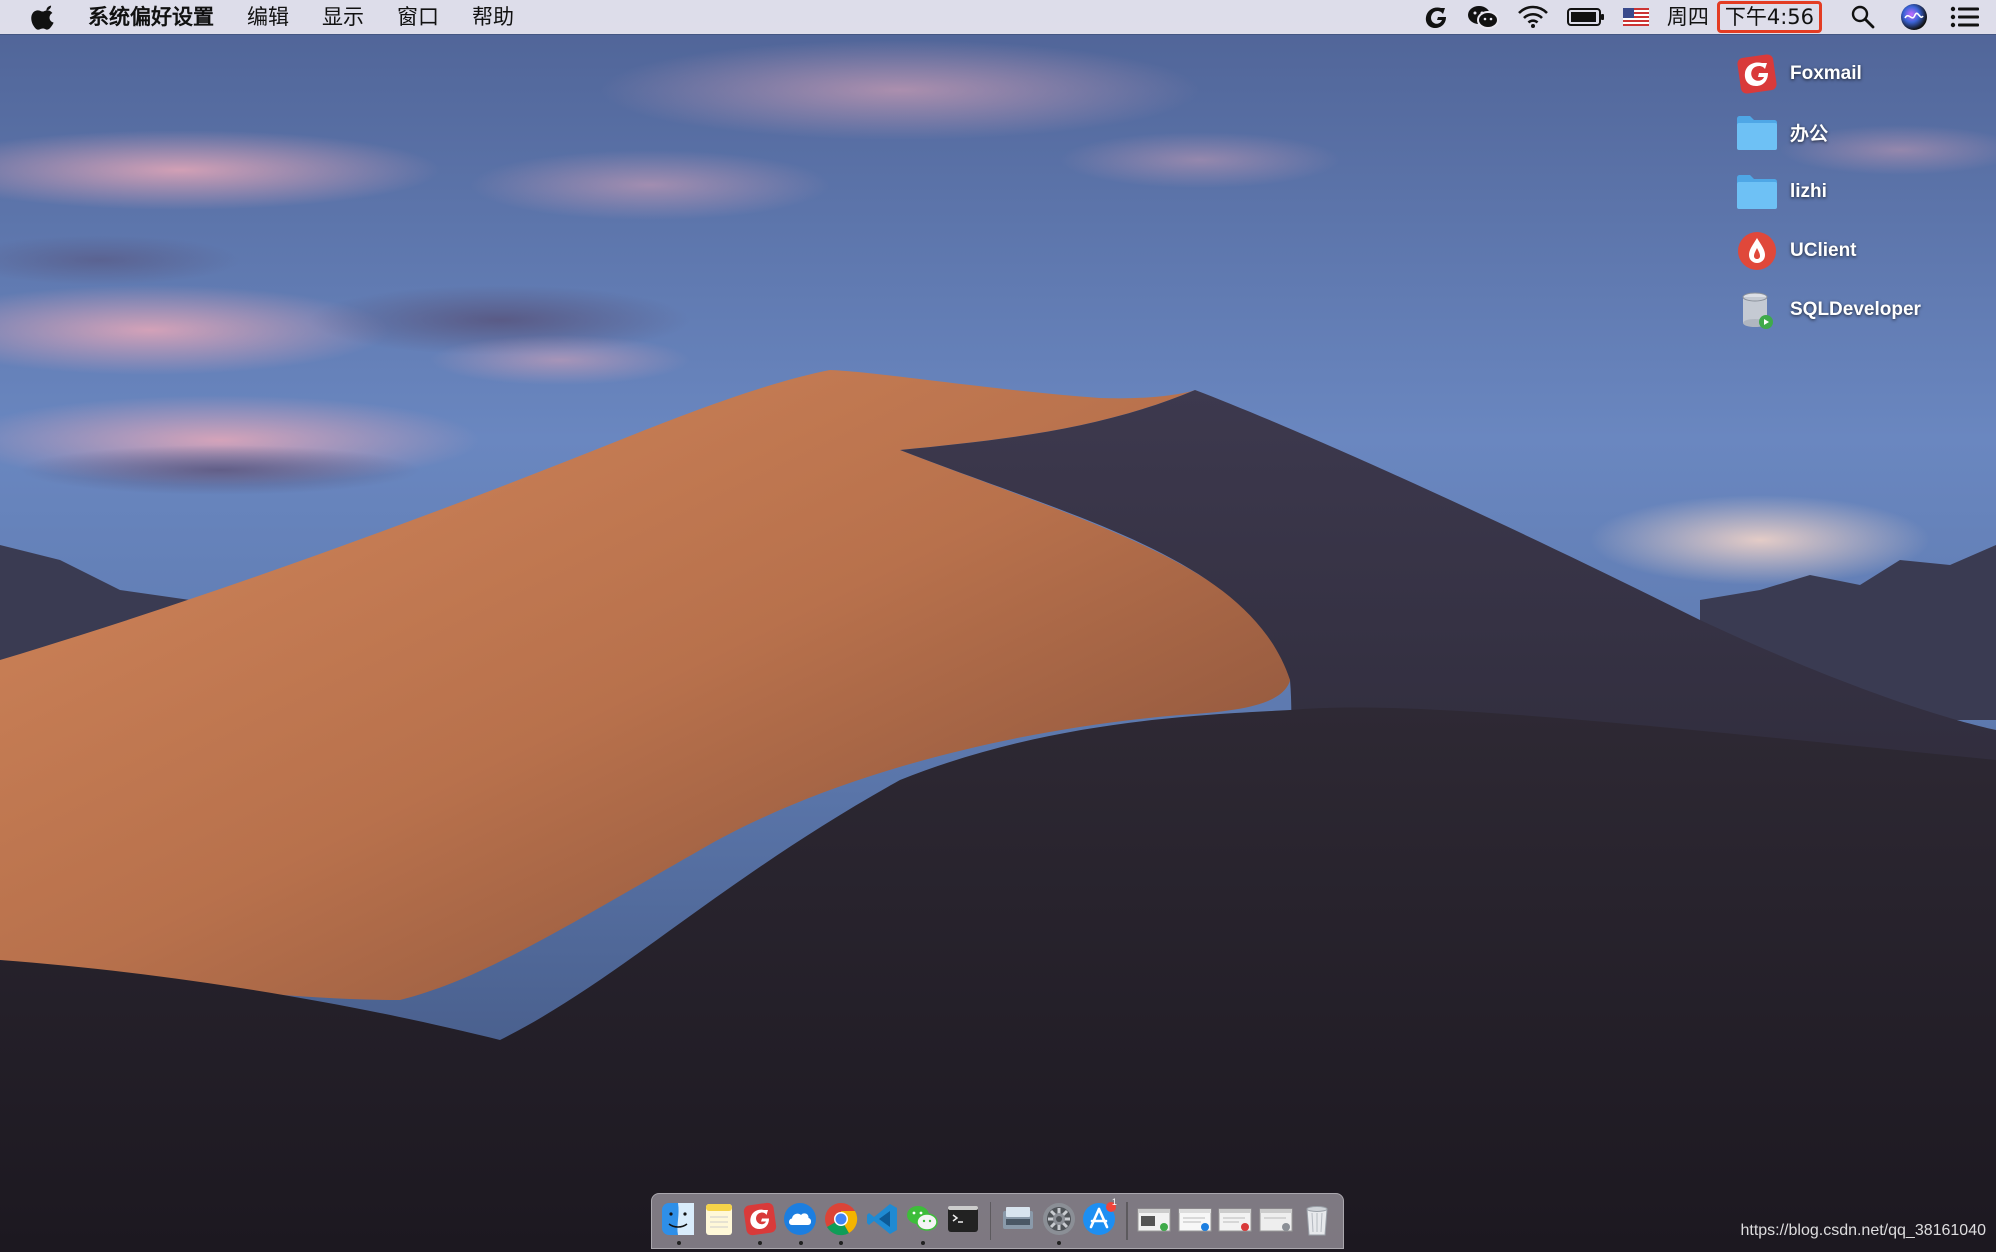 This screenshot has width=1996, height=1252. What do you see at coordinates (1965, 17) in the screenshot?
I see `notification-center-icon` at bounding box center [1965, 17].